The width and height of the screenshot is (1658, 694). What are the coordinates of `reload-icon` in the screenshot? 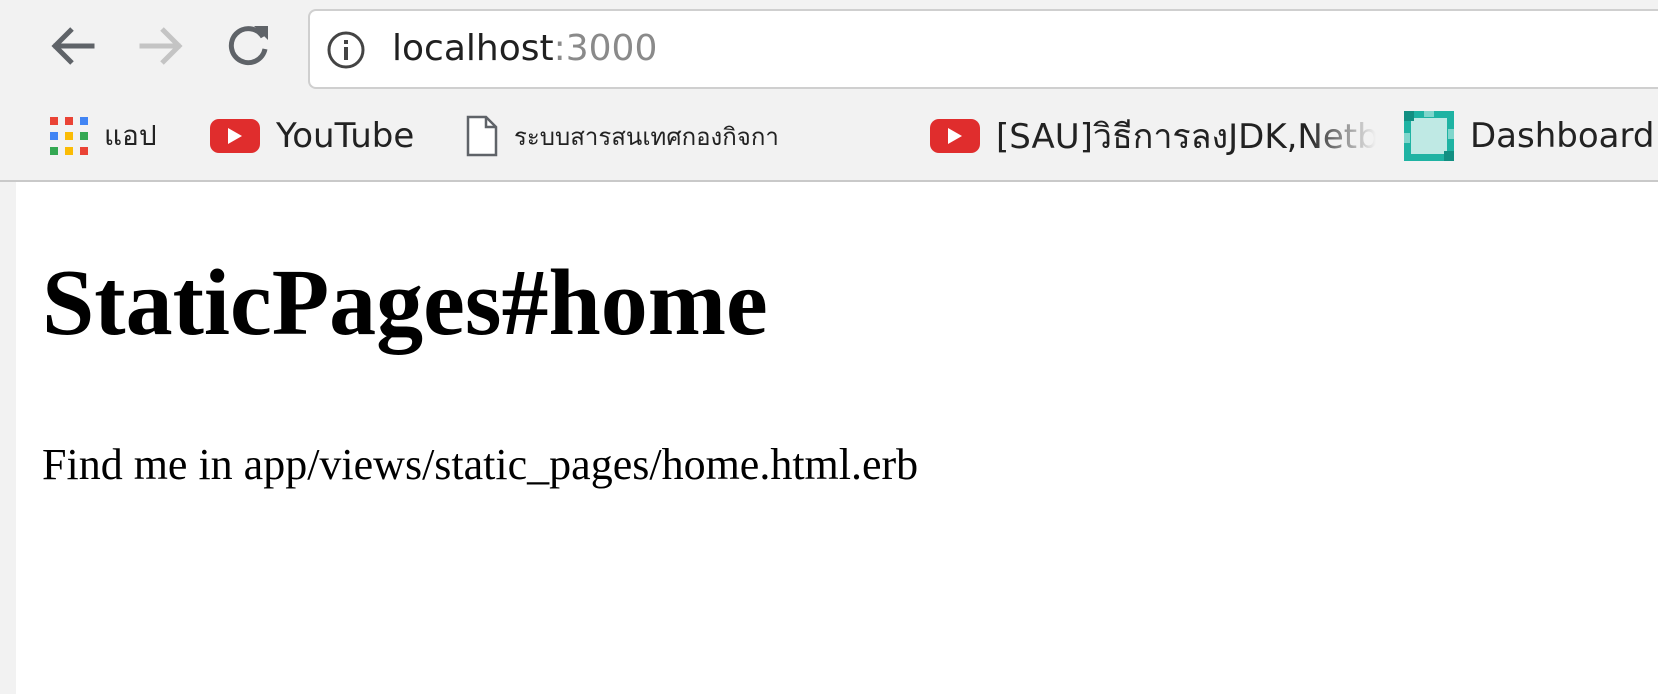 It's located at (248, 46).